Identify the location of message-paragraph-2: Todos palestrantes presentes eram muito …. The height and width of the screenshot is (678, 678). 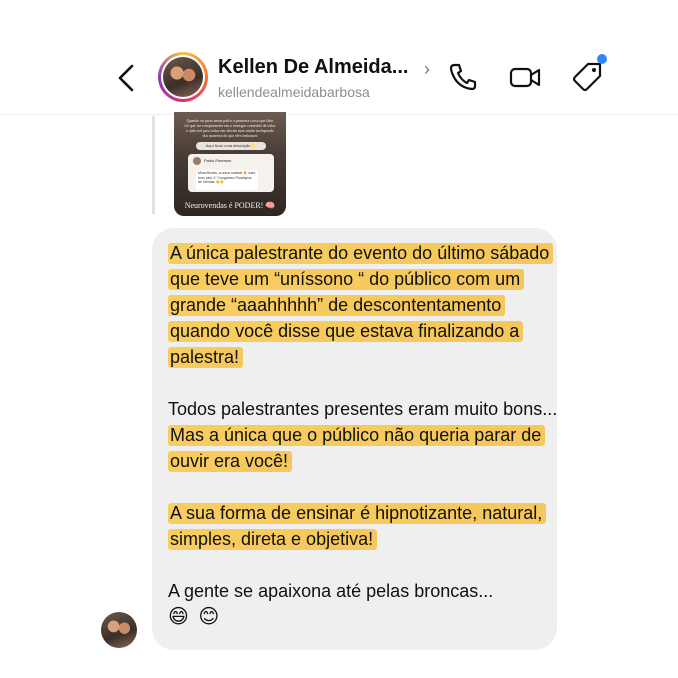
(363, 435).